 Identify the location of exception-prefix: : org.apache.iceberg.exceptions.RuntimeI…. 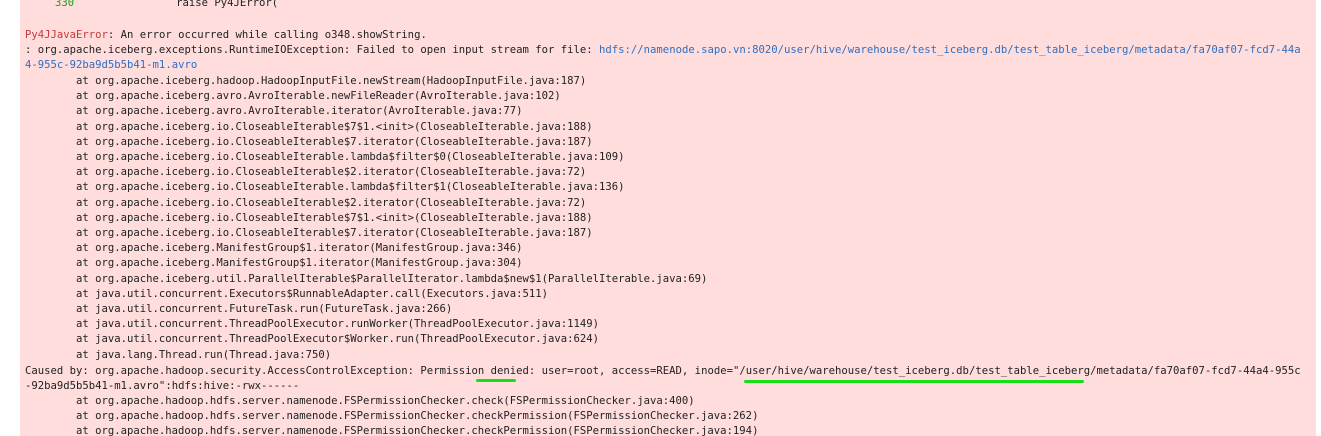
(312, 50).